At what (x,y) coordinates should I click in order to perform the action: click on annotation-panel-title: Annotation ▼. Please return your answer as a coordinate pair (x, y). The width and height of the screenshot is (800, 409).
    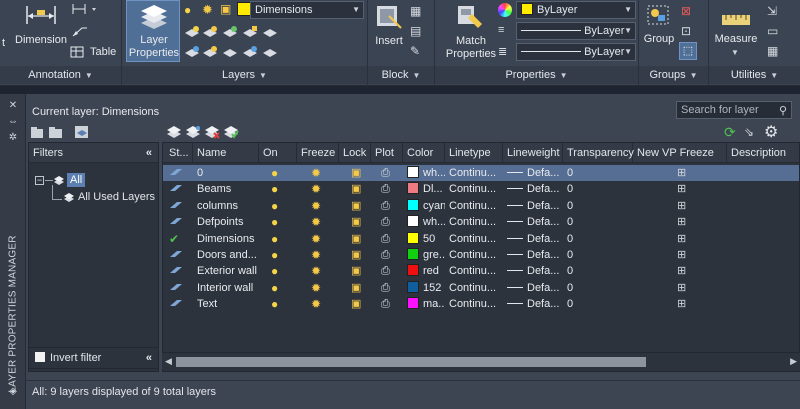
    Looking at the image, I should click on (60, 75).